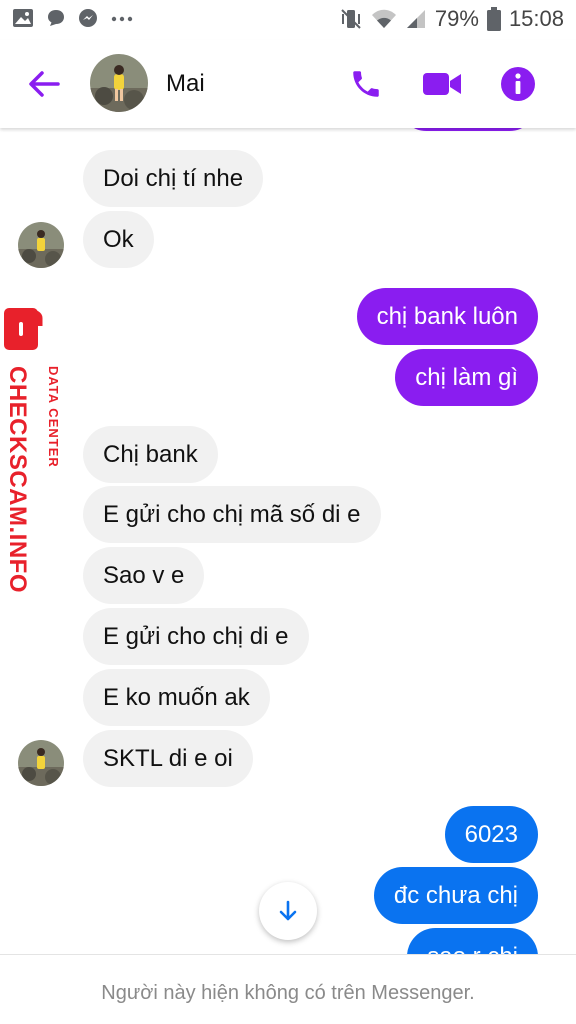 The height and width of the screenshot is (1024, 576). What do you see at coordinates (472, 941) in the screenshot?
I see `message-bubble-outgoing: sao r chị` at bounding box center [472, 941].